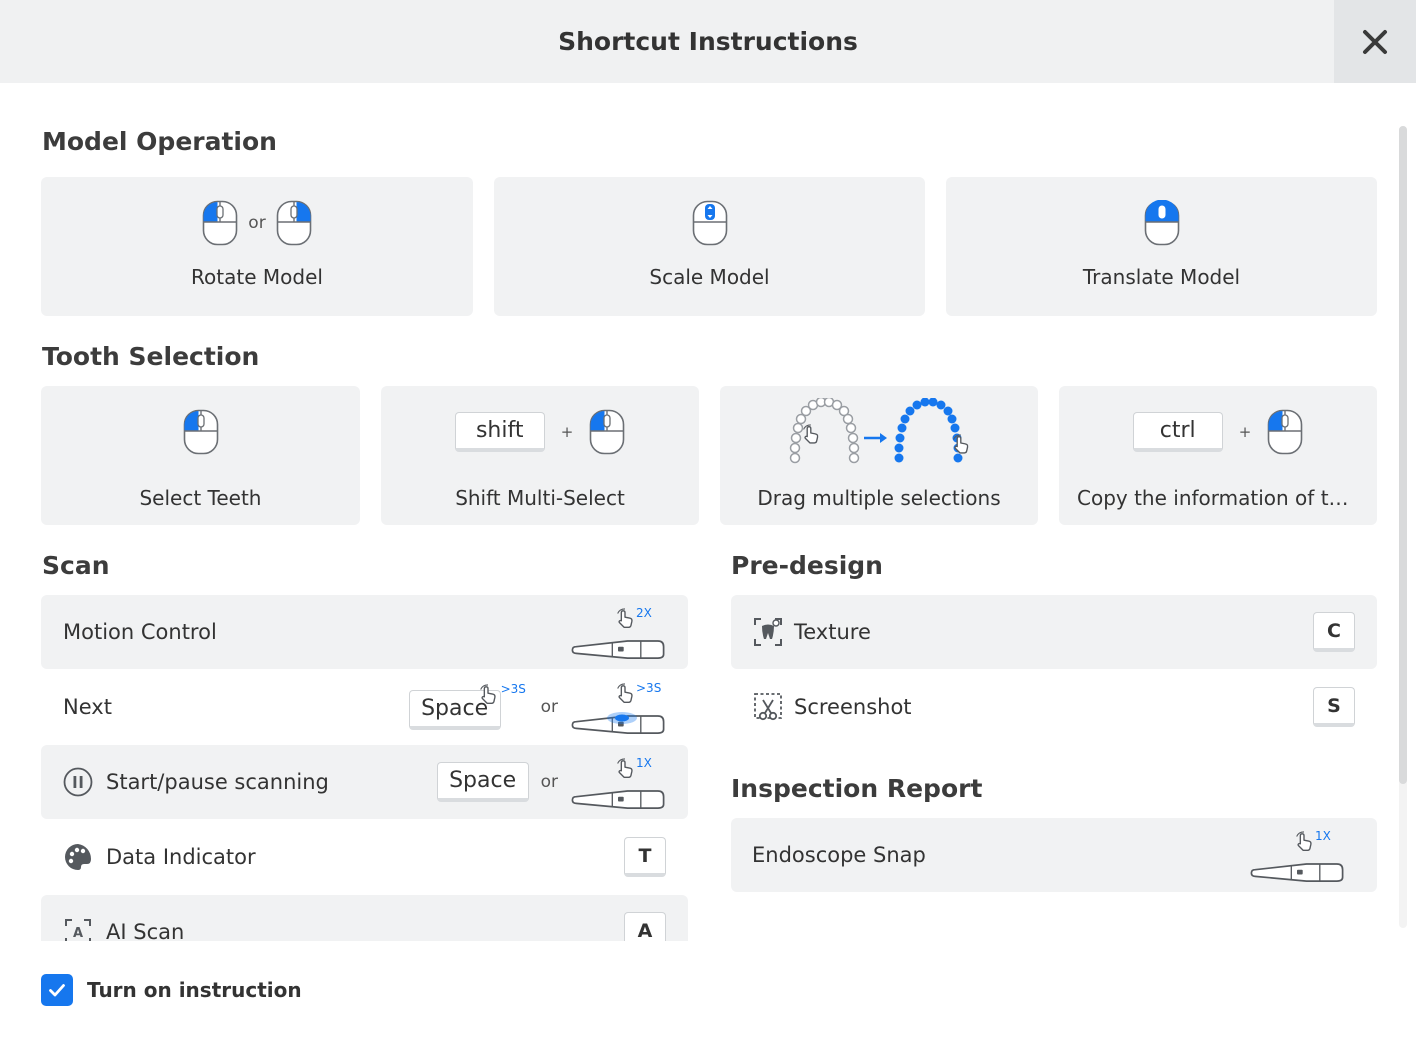 This screenshot has width=1416, height=1037. I want to click on row-label: Data Indicator, so click(181, 857).